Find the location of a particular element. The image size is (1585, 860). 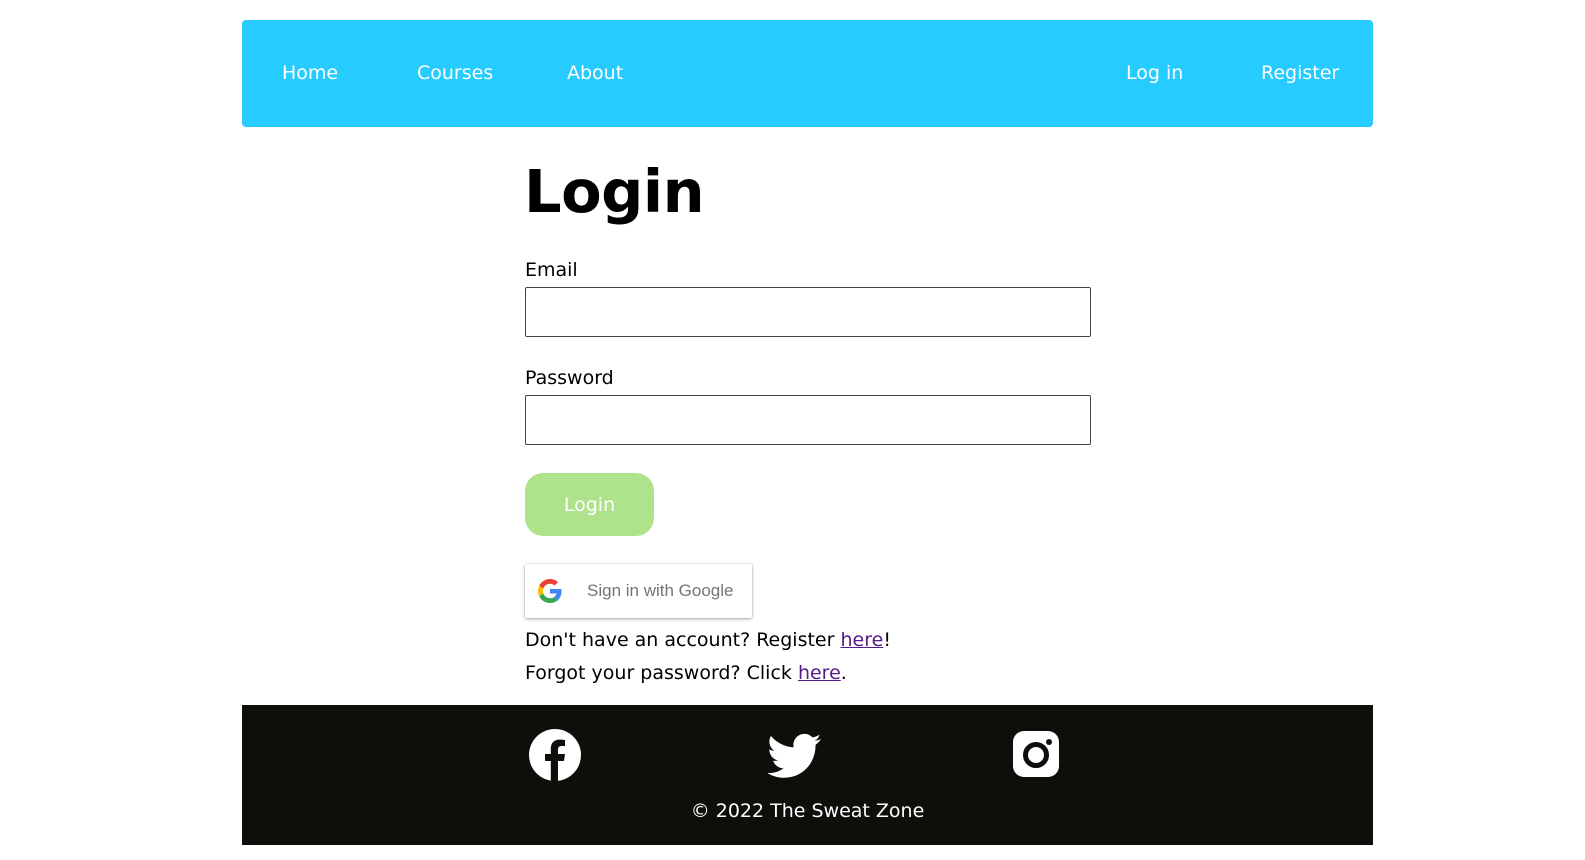

navbar: Home Courses About Log in Register is located at coordinates (807, 73).